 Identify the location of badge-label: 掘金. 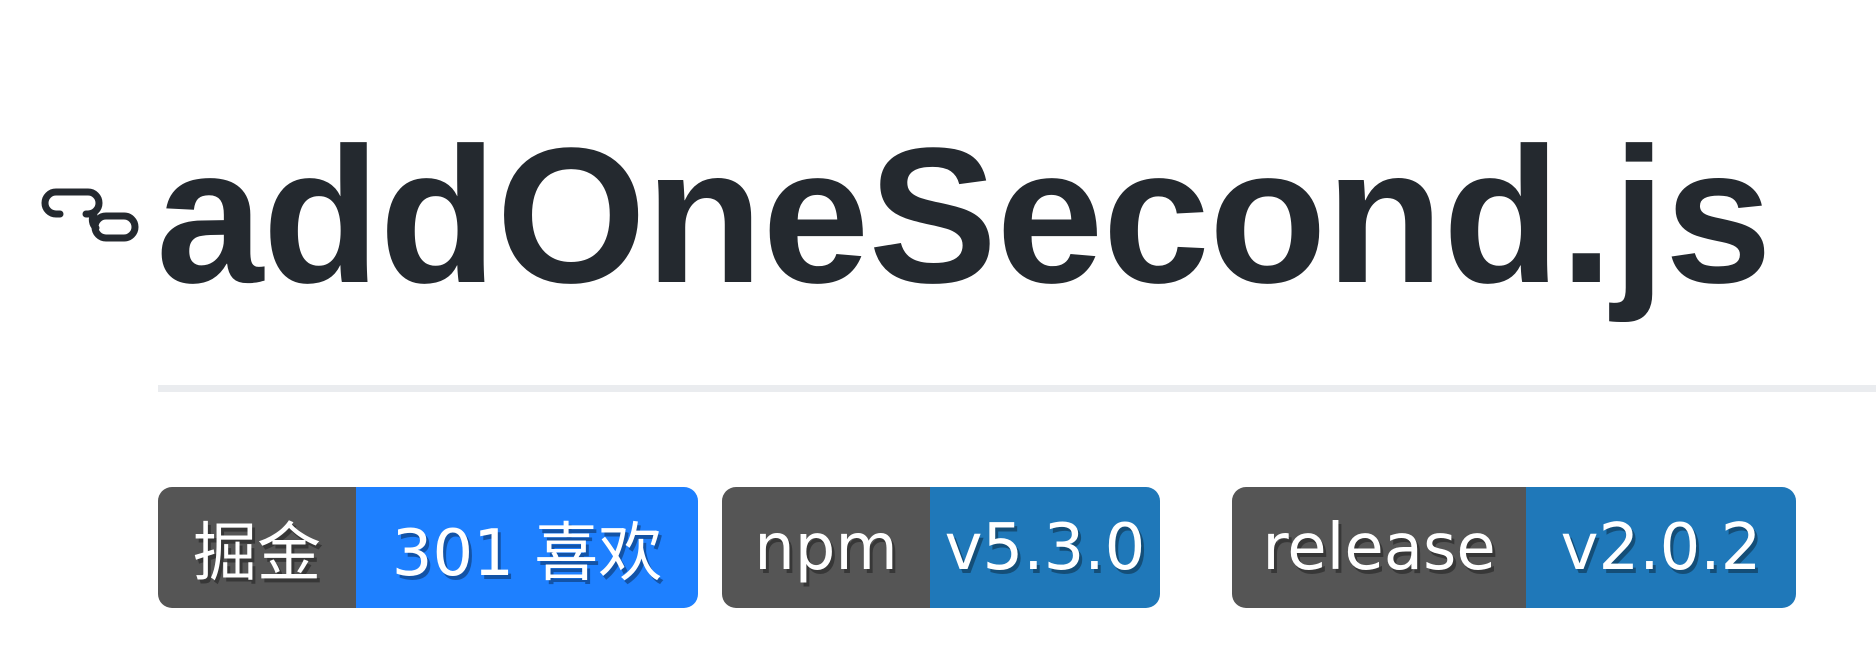
(257, 547).